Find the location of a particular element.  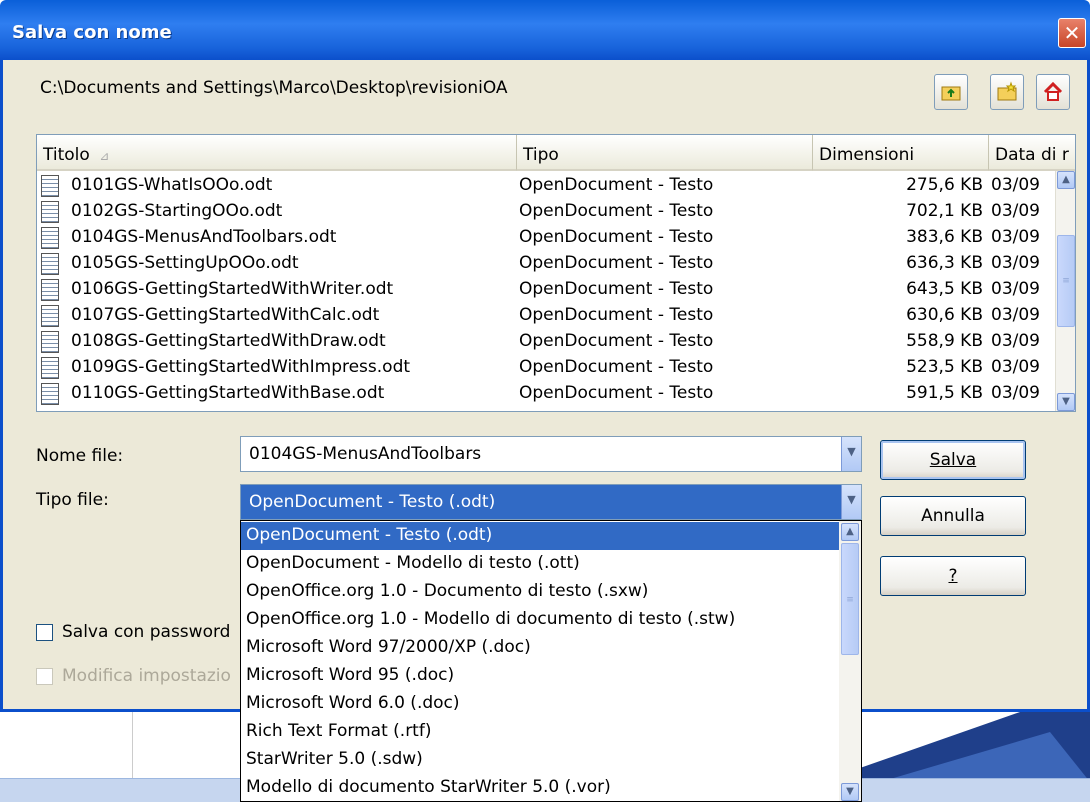

new-folder-button is located at coordinates (1007, 92).